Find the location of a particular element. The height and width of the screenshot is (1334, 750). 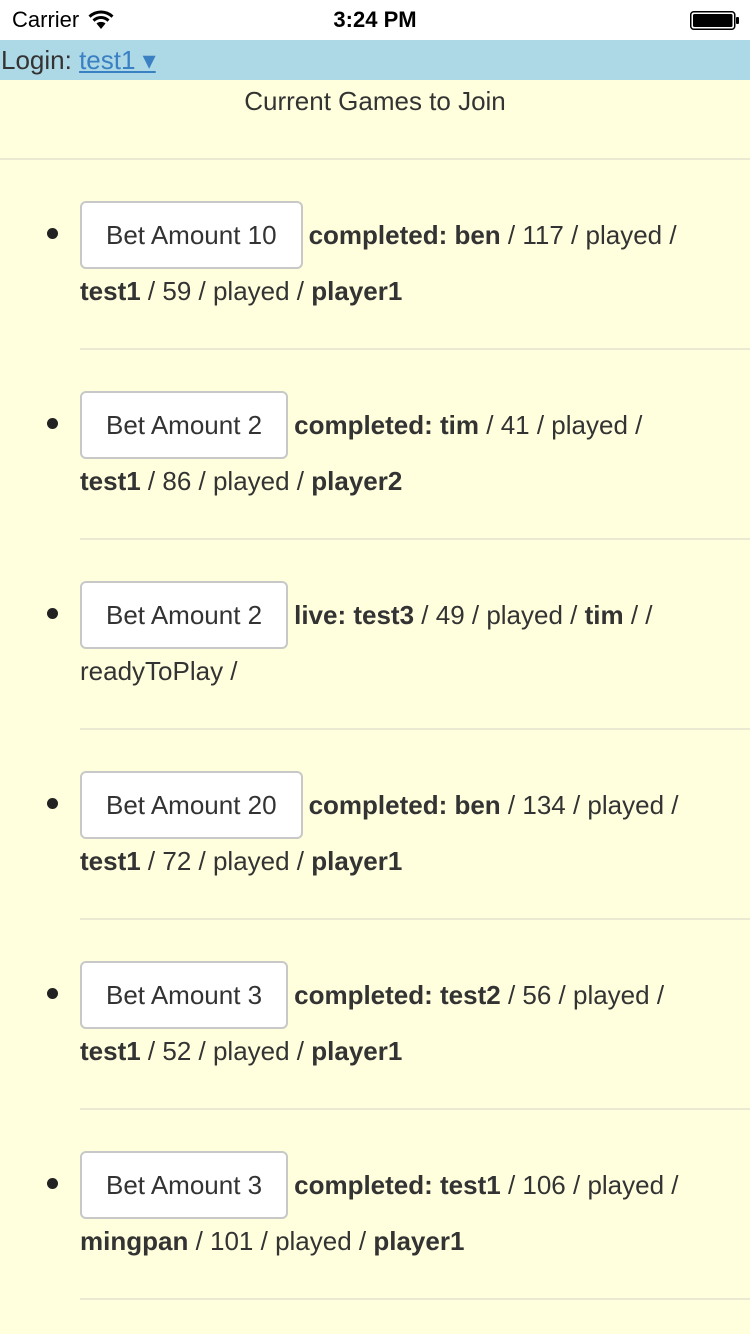

game-detail: / 101 / played / is located at coordinates (281, 1241).